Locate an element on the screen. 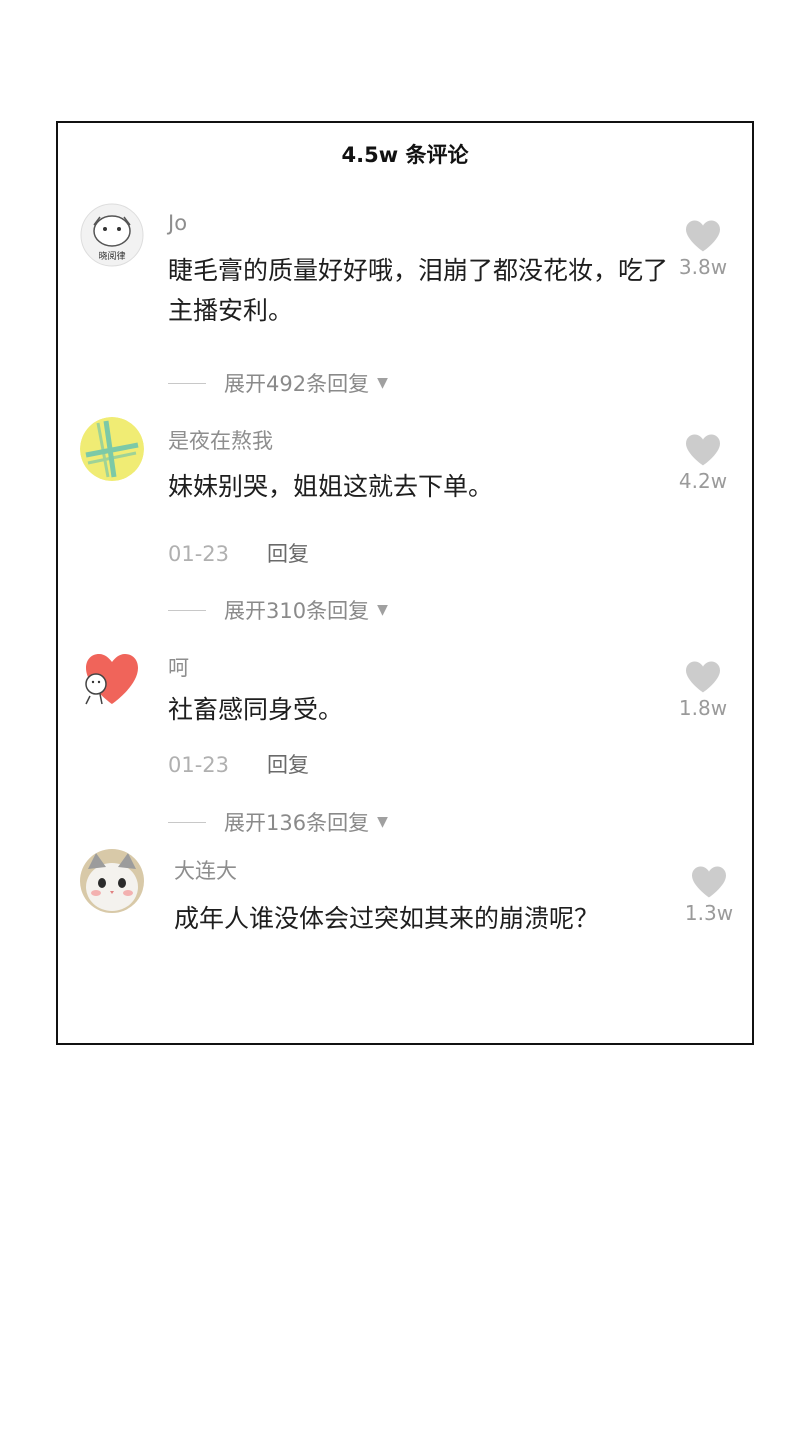 Image resolution: width=800 pixels, height=1430 pixels. expand-replies-button: 展开310条回复 ▼ is located at coordinates (278, 610).